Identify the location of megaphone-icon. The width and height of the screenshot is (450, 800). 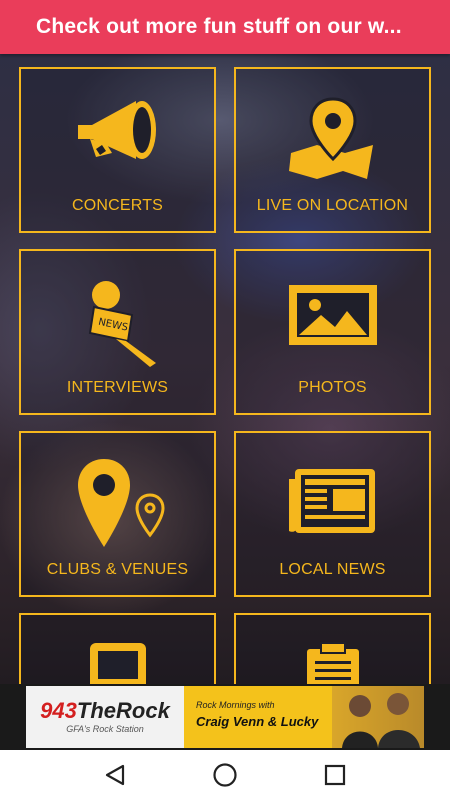
(116, 130).